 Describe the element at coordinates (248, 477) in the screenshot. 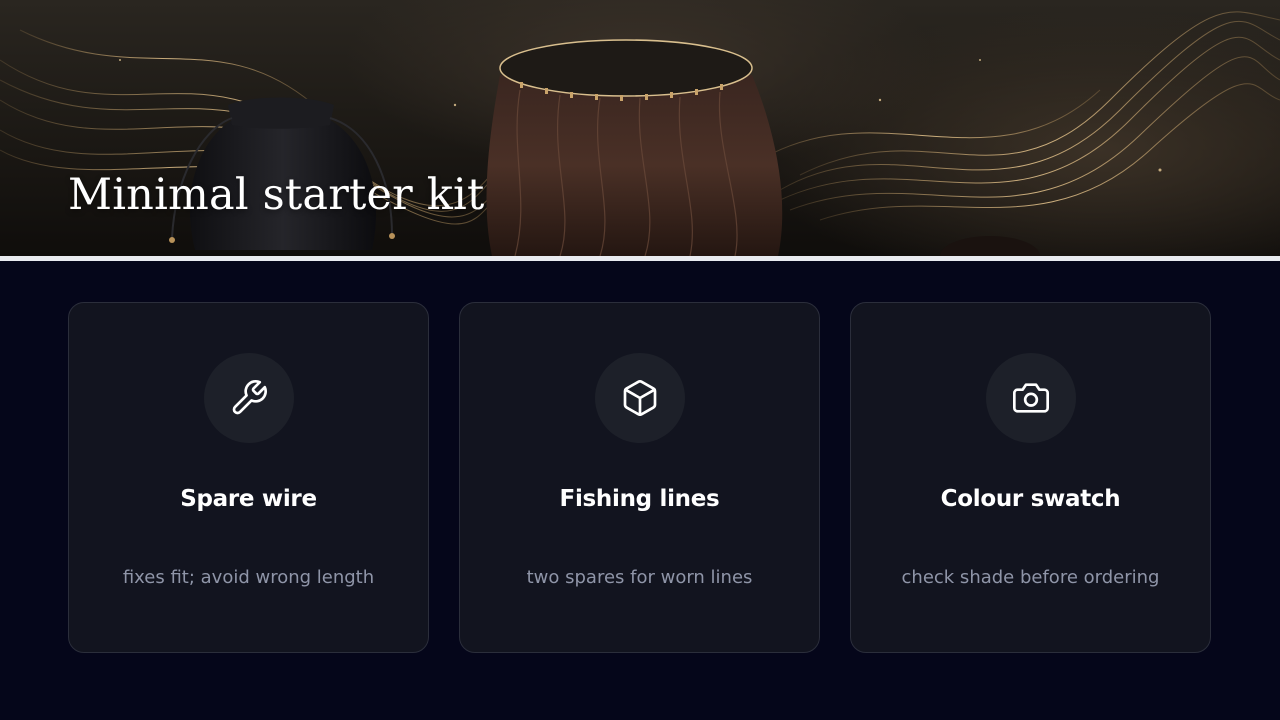

I see `card-spare-wire: Spare wire fixes fit; avoid wrong length` at that location.